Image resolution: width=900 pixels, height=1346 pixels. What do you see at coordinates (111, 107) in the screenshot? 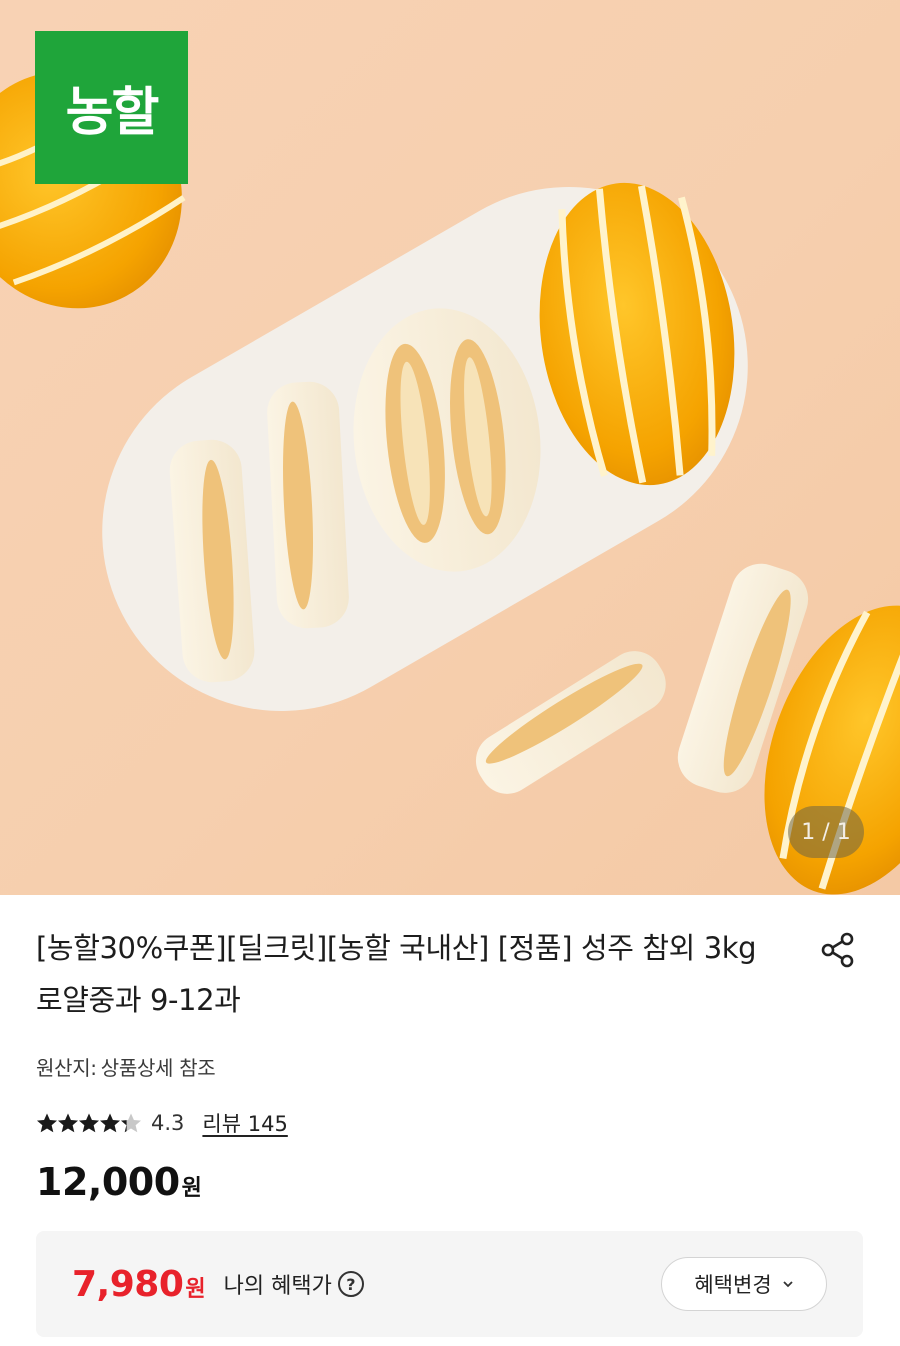
I see `brand-logo: 농할` at bounding box center [111, 107].